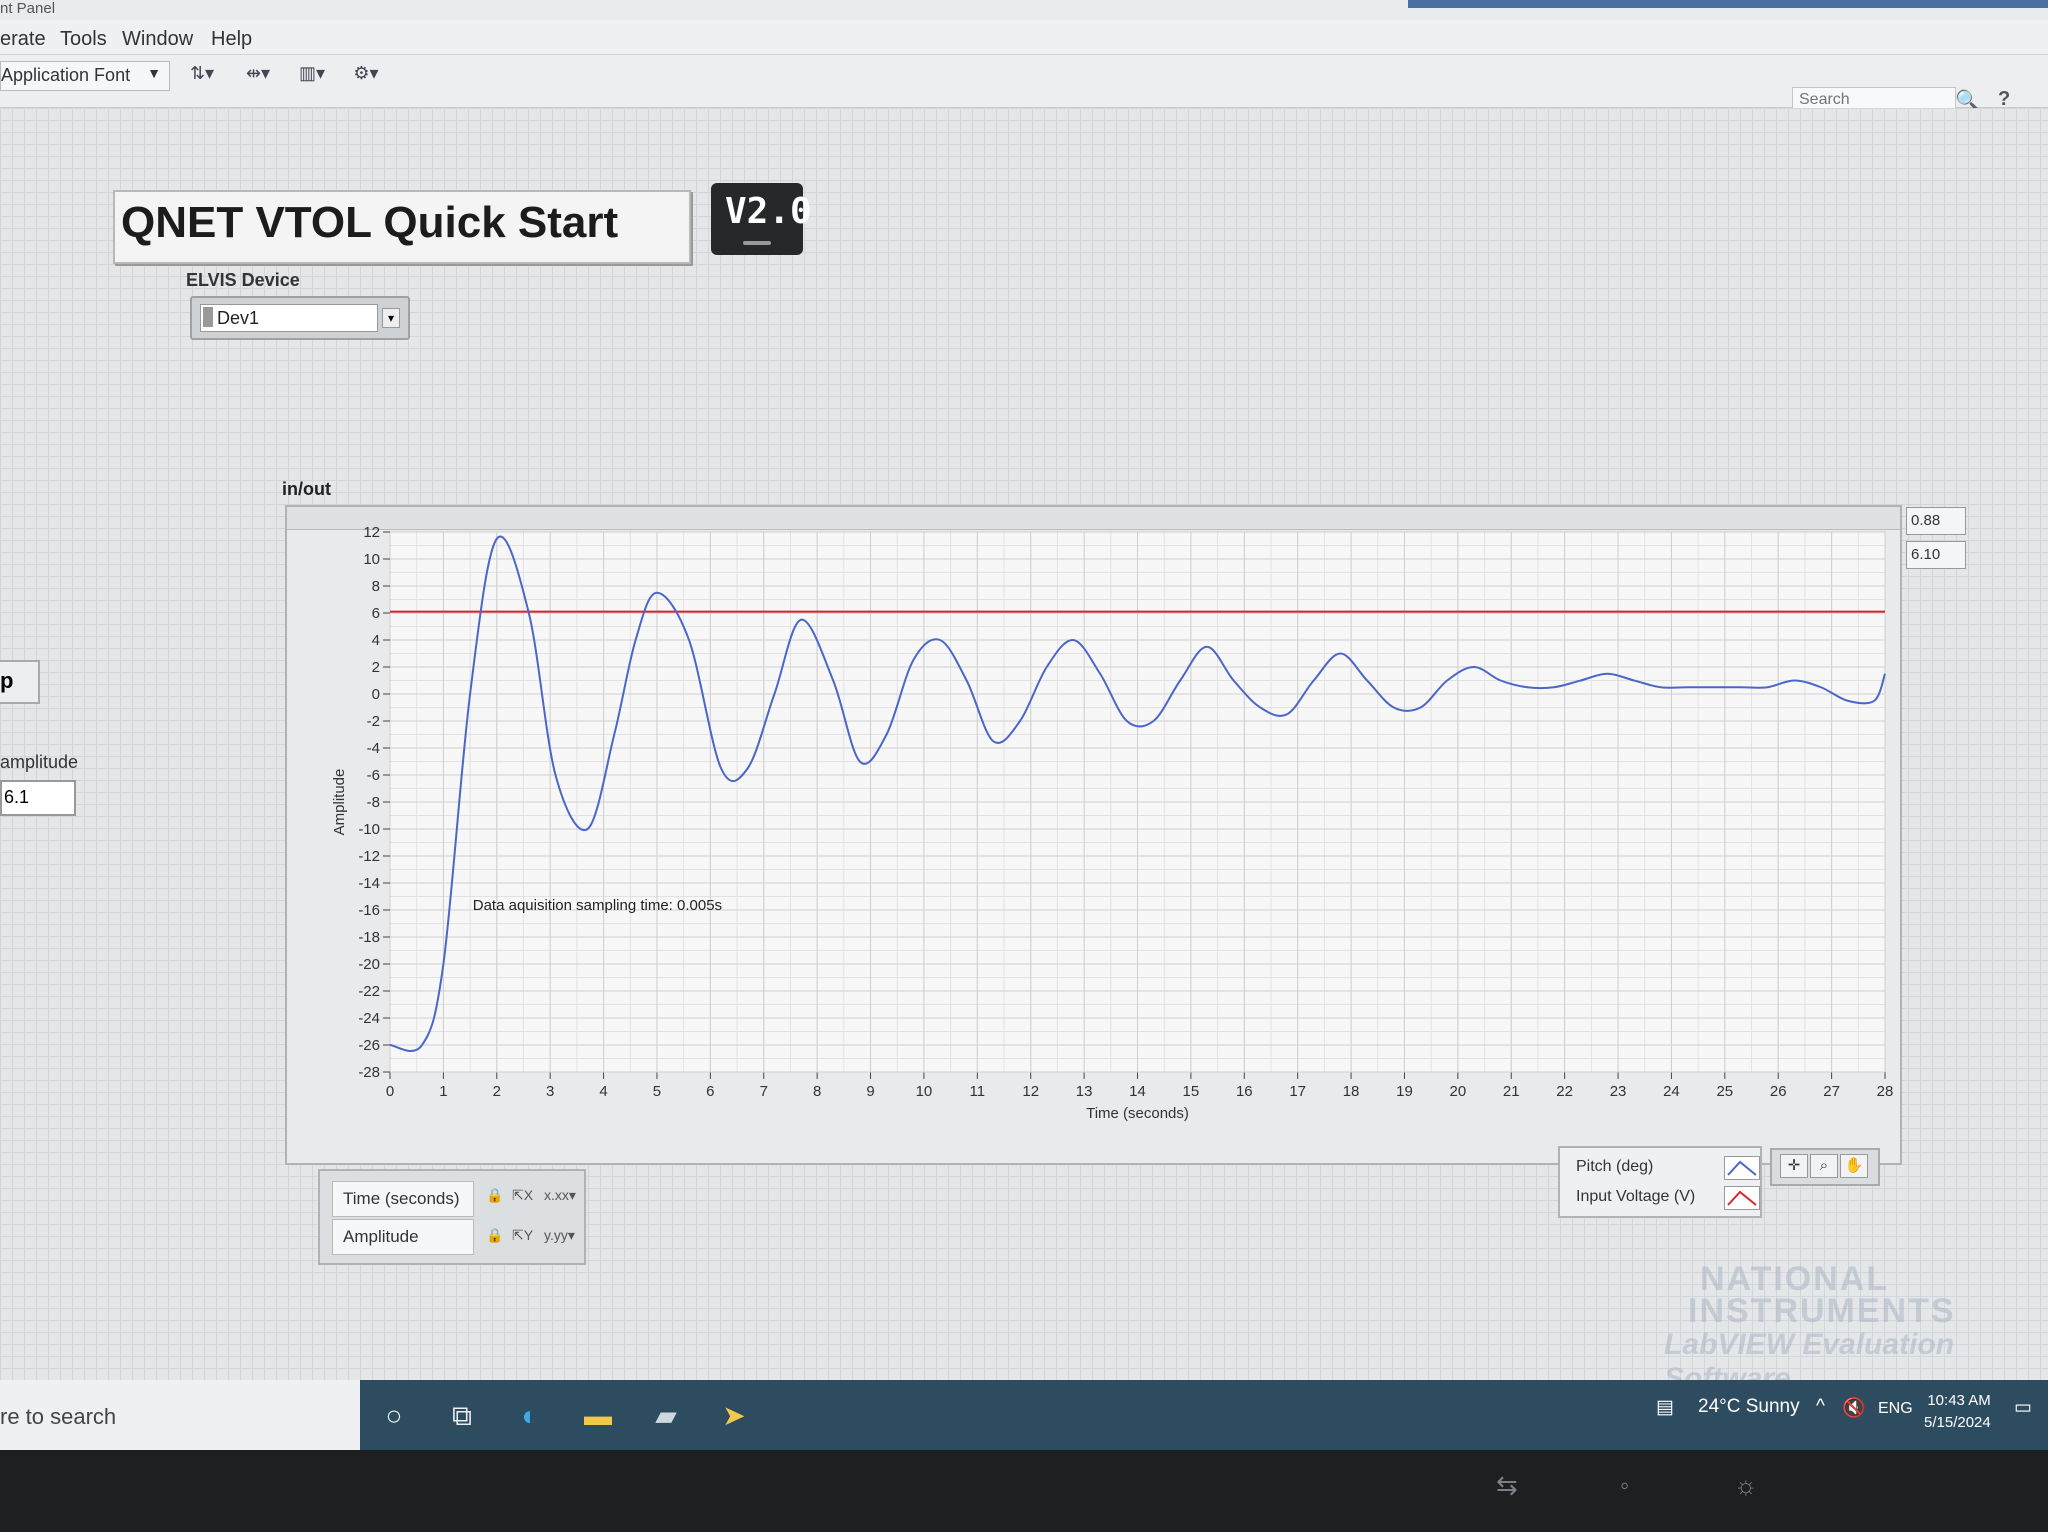 This screenshot has width=2048, height=1532. What do you see at coordinates (1244, 1091) in the screenshot?
I see `x-tick-label: 16` at bounding box center [1244, 1091].